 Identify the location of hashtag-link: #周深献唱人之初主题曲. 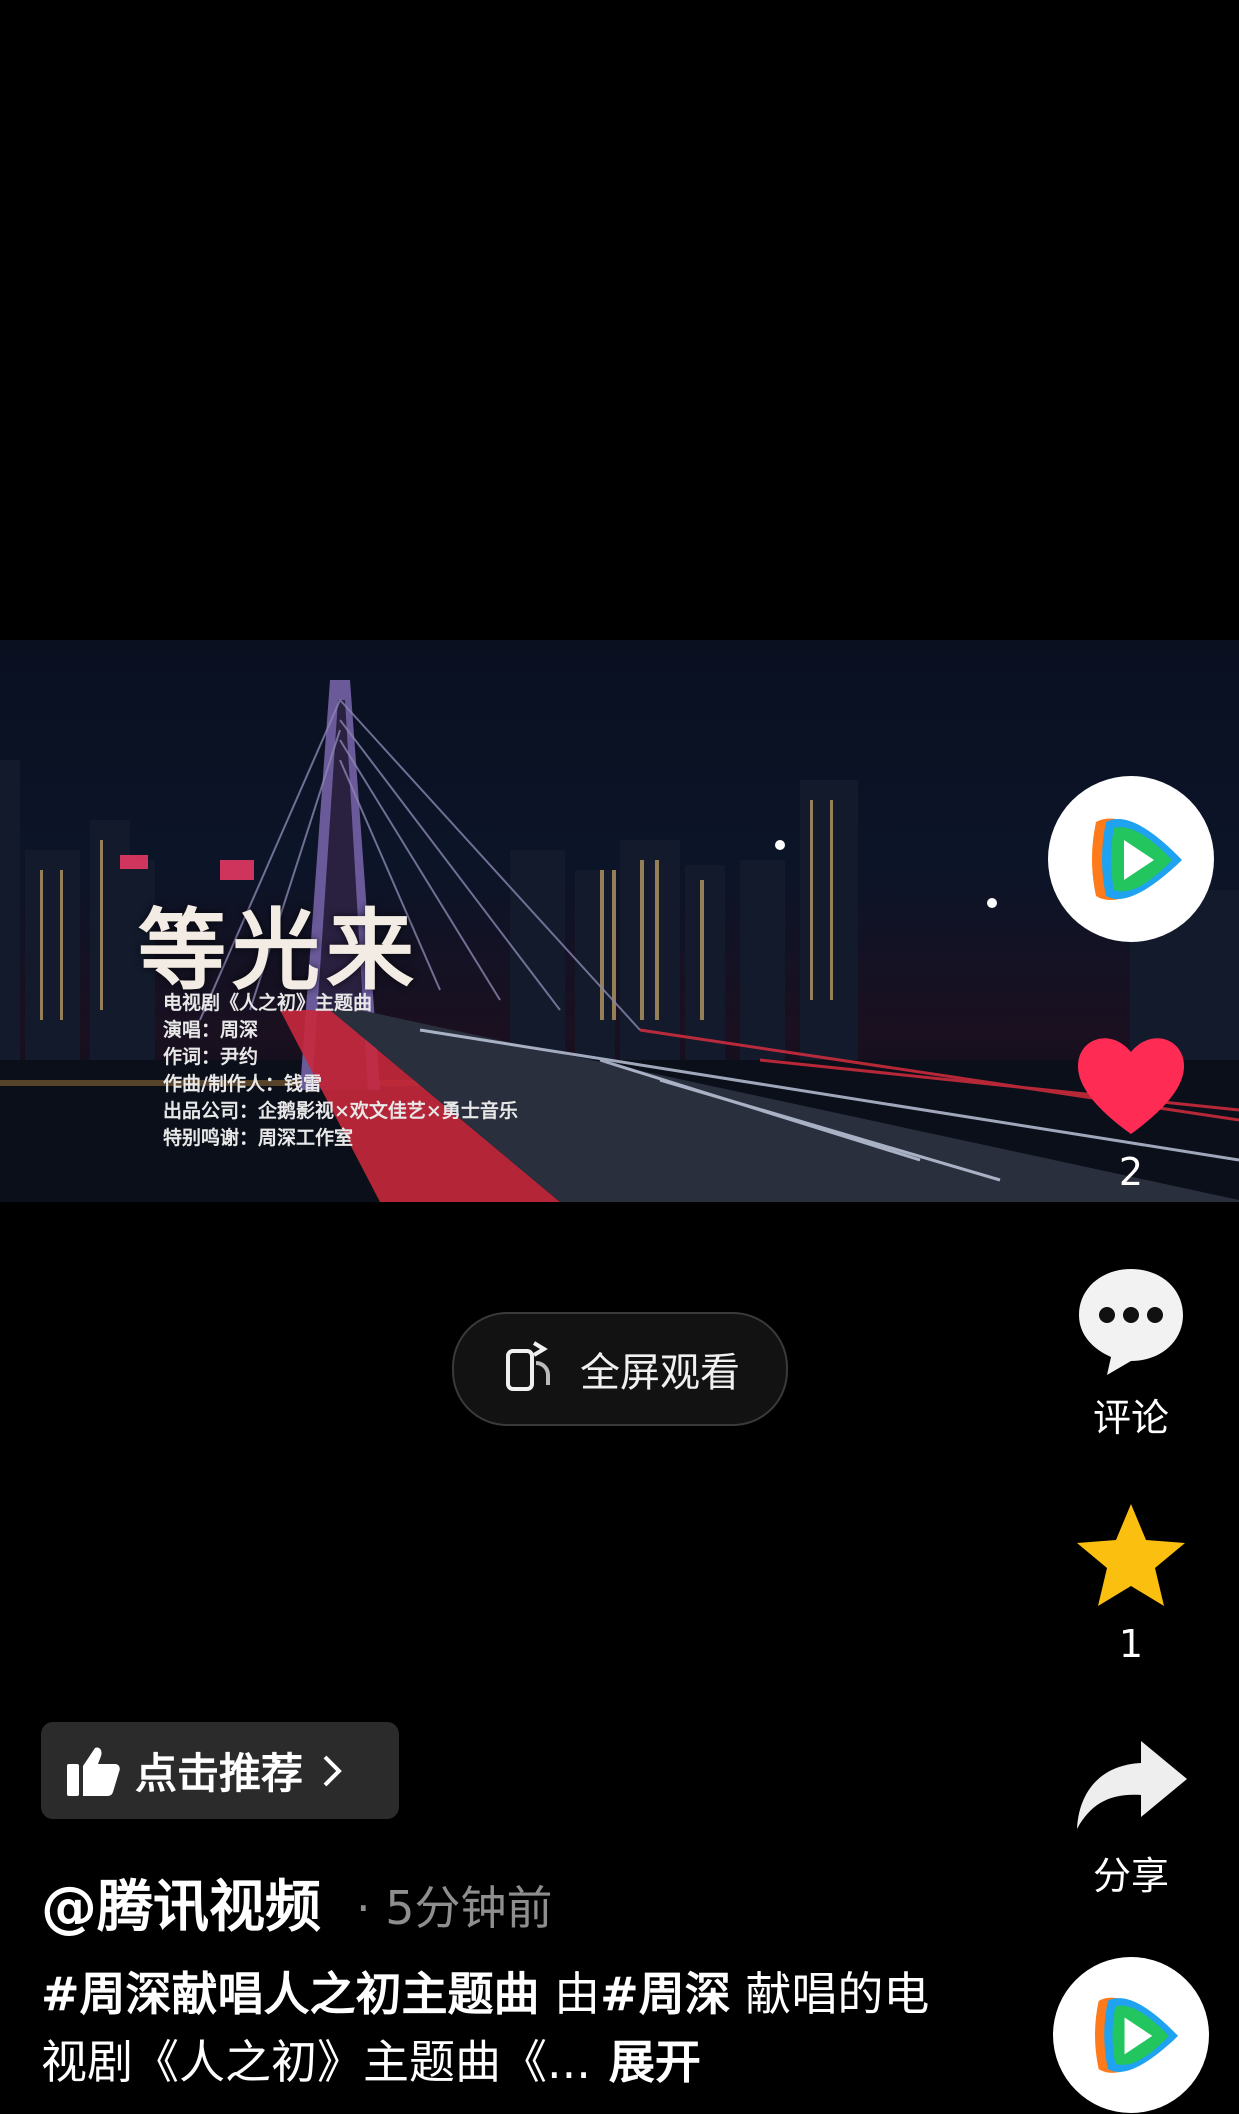
(290, 1994).